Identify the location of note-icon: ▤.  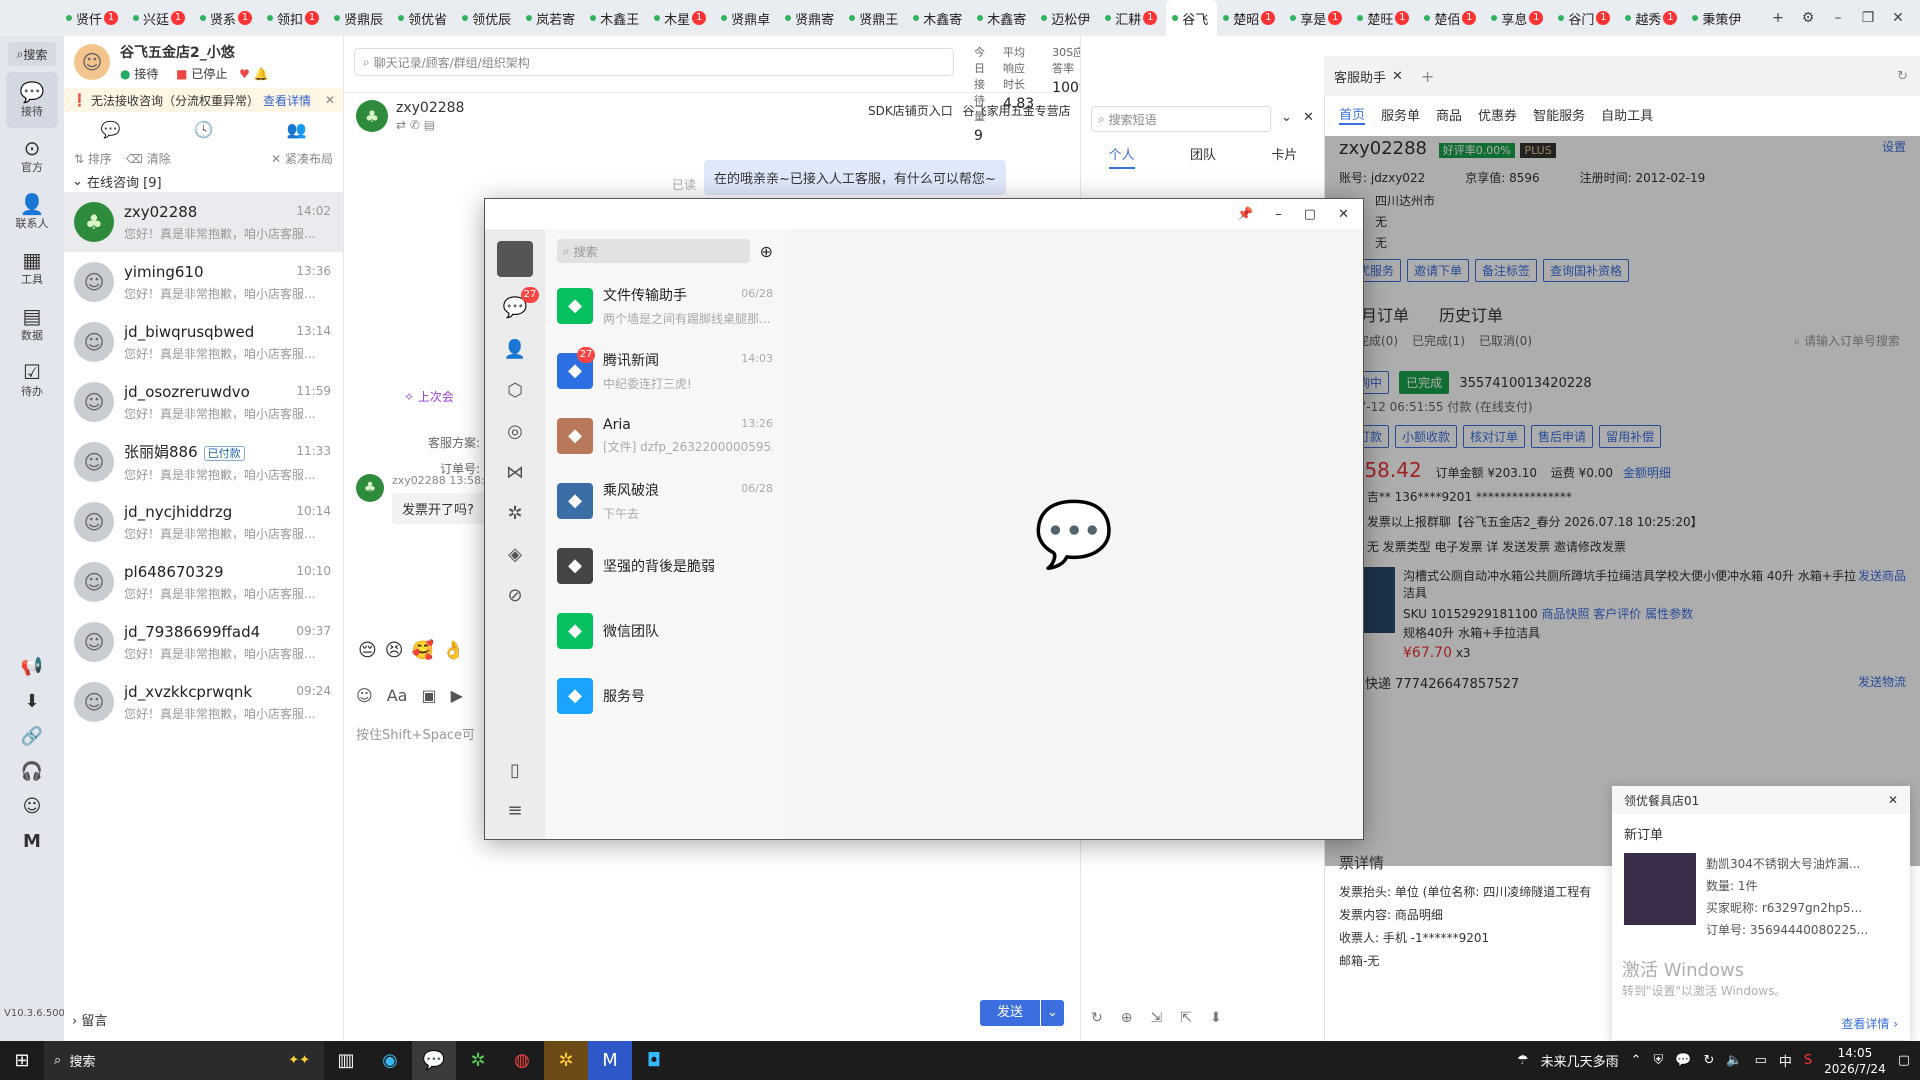
(429, 125).